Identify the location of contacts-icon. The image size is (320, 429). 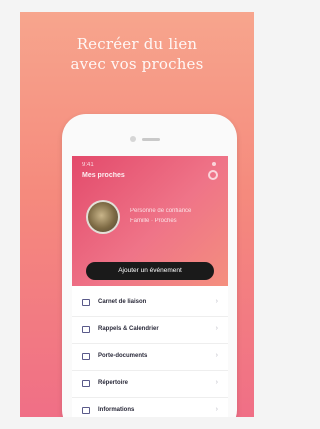
(86, 383).